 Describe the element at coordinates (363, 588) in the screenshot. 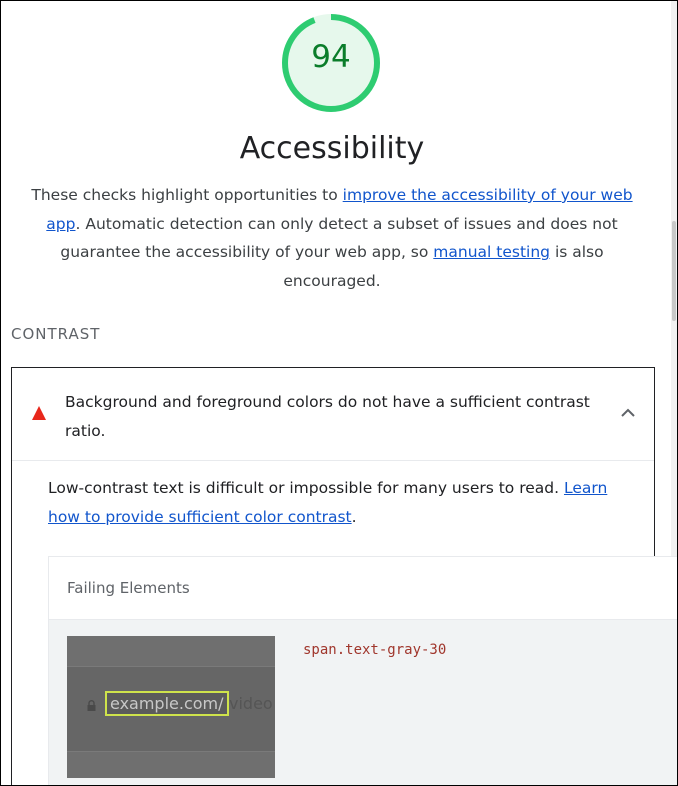

I see `failing-elements-header: Failing Elements` at that location.